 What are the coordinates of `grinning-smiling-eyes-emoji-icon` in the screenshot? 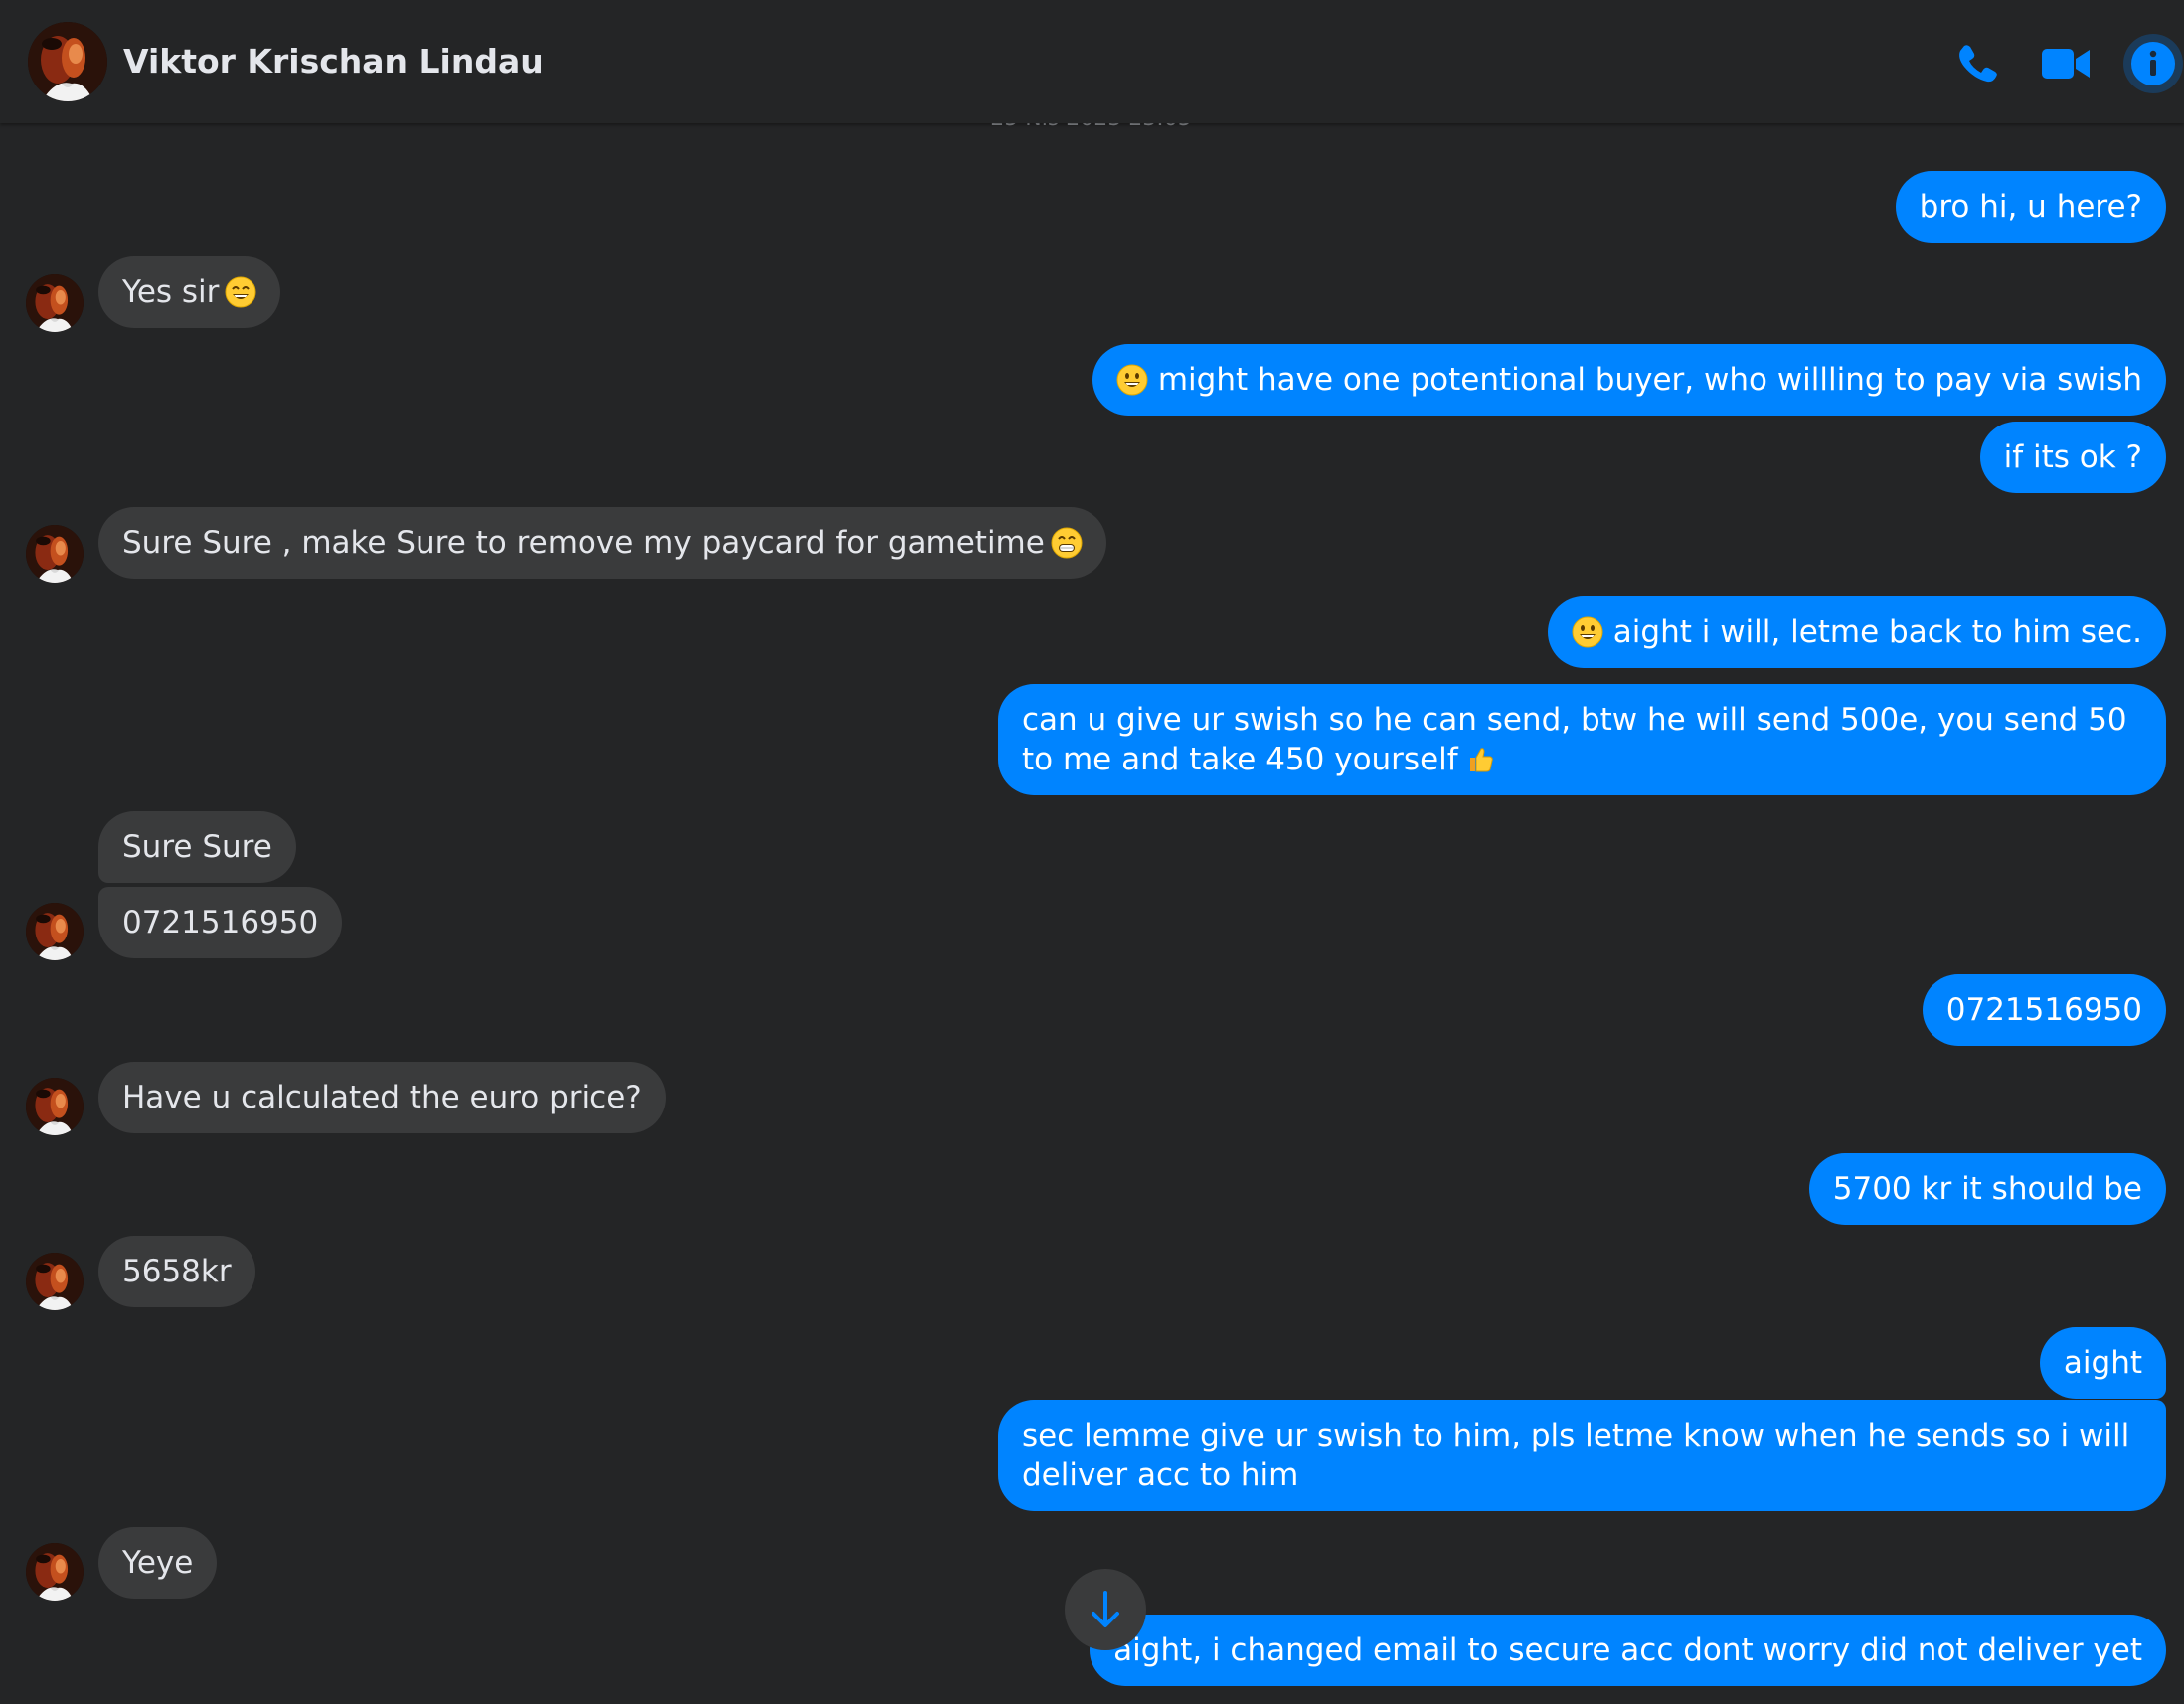 It's located at (240, 292).